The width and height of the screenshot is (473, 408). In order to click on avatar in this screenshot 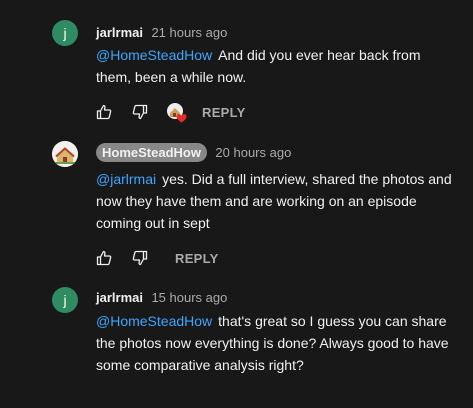, I will do `click(65, 154)`.